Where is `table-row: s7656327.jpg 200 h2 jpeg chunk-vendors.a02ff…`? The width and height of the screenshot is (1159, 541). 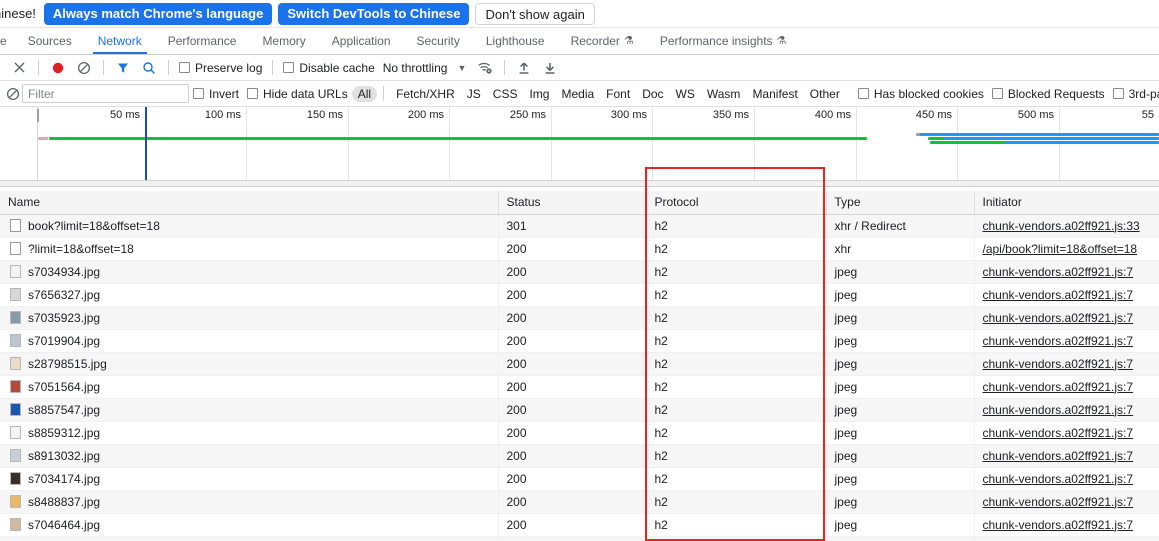
table-row: s7656327.jpg 200 h2 jpeg chunk-vendors.a02ff… is located at coordinates (579, 295).